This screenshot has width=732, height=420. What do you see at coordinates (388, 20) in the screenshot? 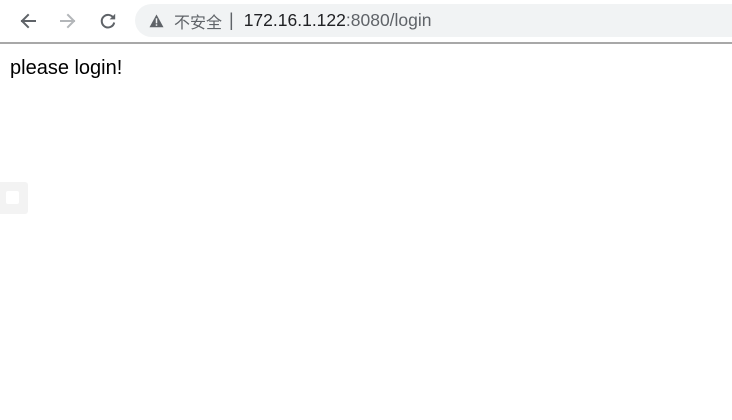
I see `url-port-path: :8080/login` at bounding box center [388, 20].